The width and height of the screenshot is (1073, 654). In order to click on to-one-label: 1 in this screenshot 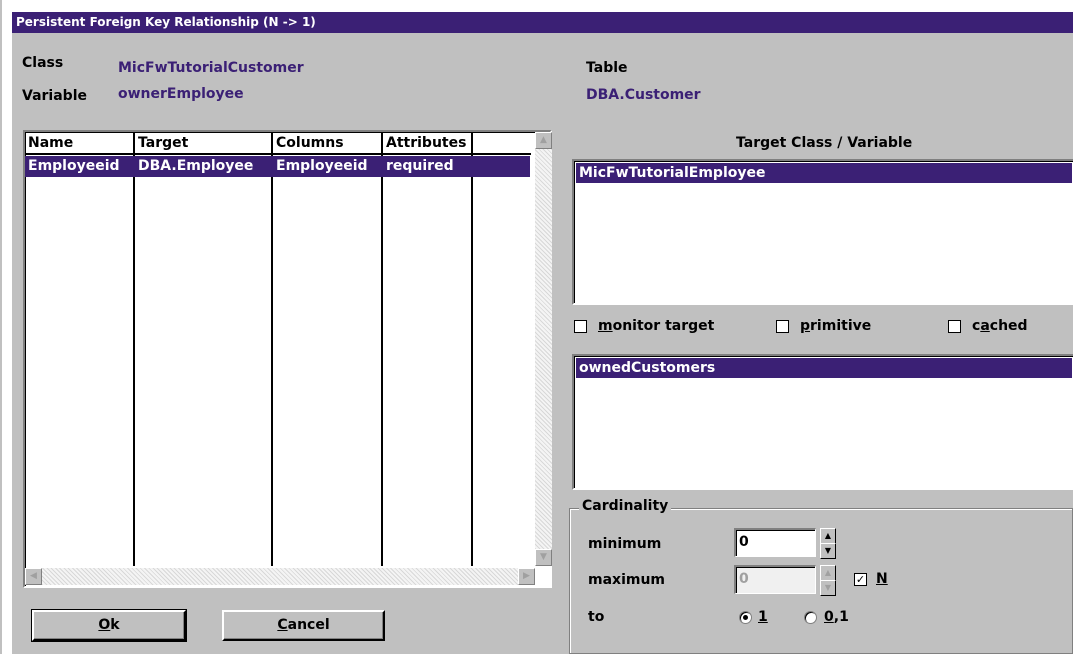, I will do `click(763, 617)`.